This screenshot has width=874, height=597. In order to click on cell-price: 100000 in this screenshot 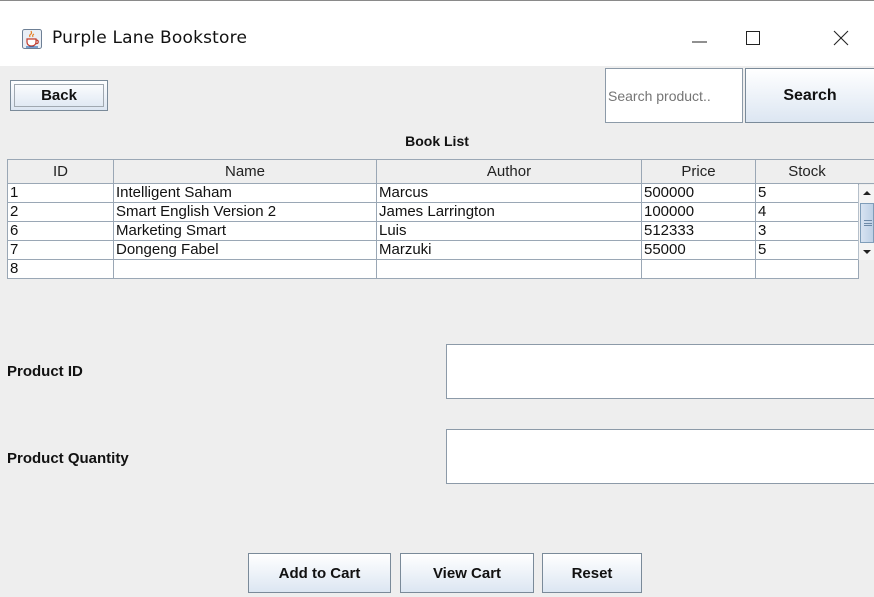, I will do `click(698, 212)`.